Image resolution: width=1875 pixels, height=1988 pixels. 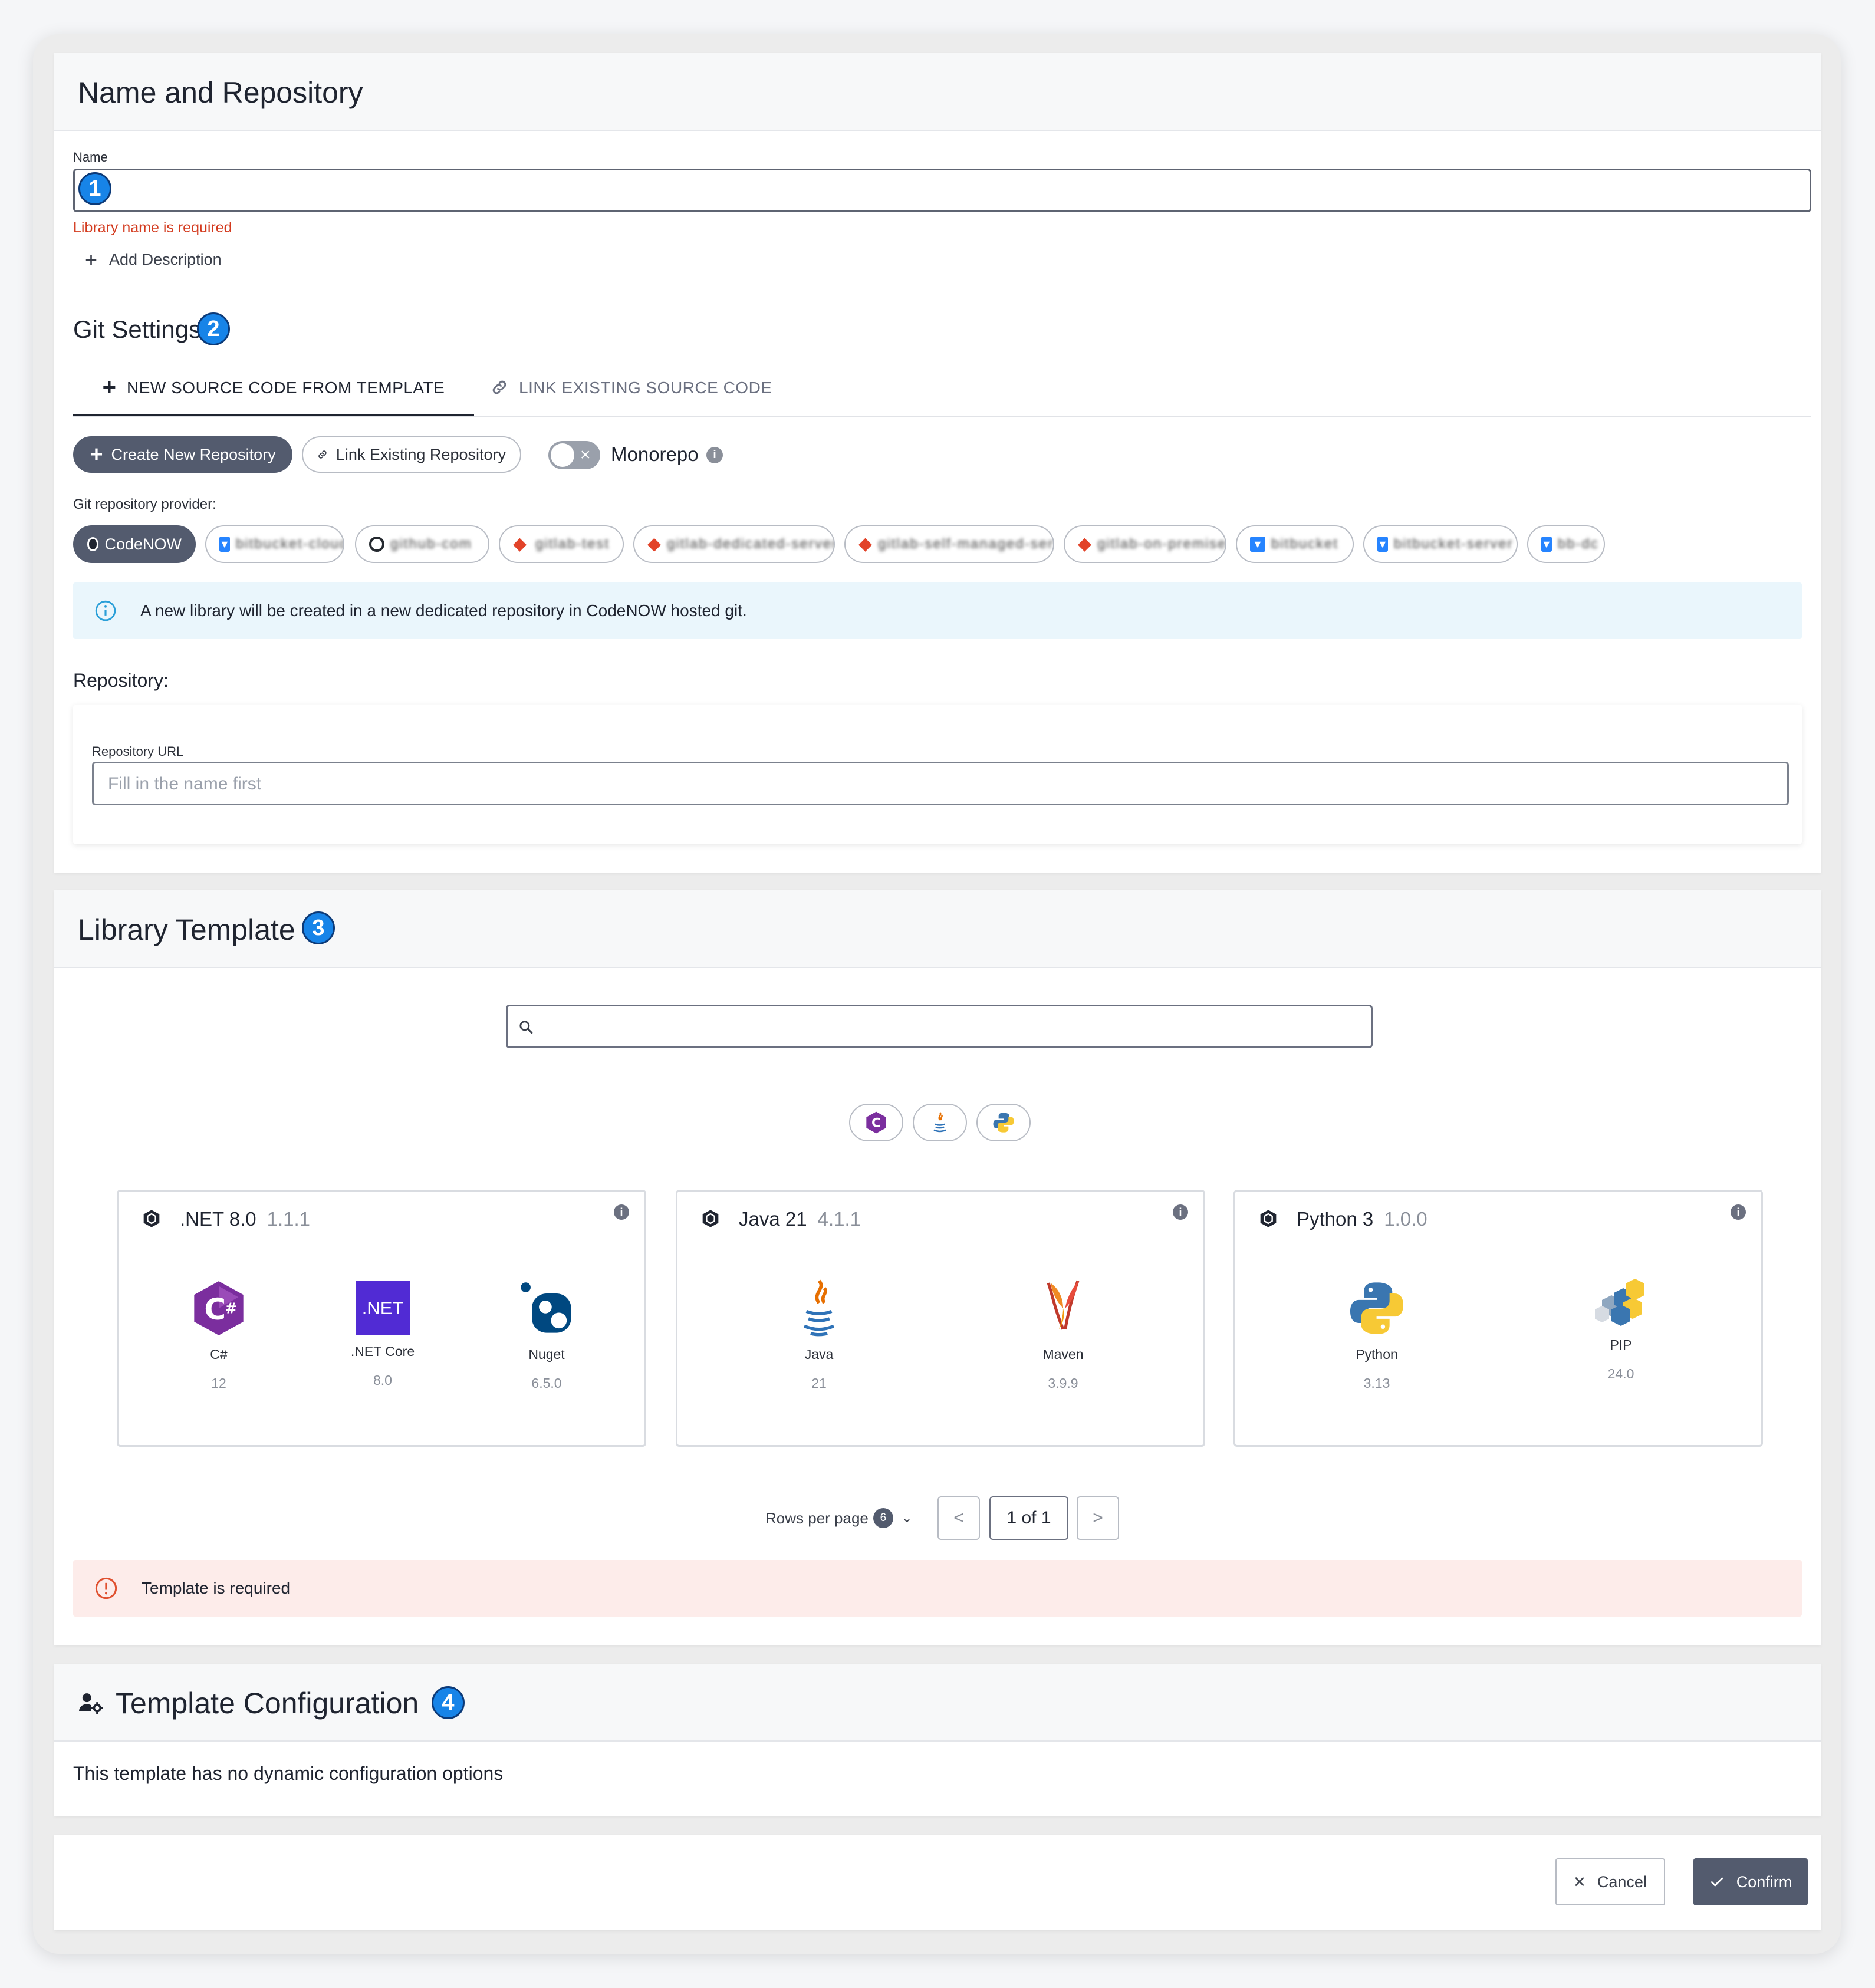 I want to click on tab-label: LINK EXISTING SOURCE CODE, so click(x=645, y=387).